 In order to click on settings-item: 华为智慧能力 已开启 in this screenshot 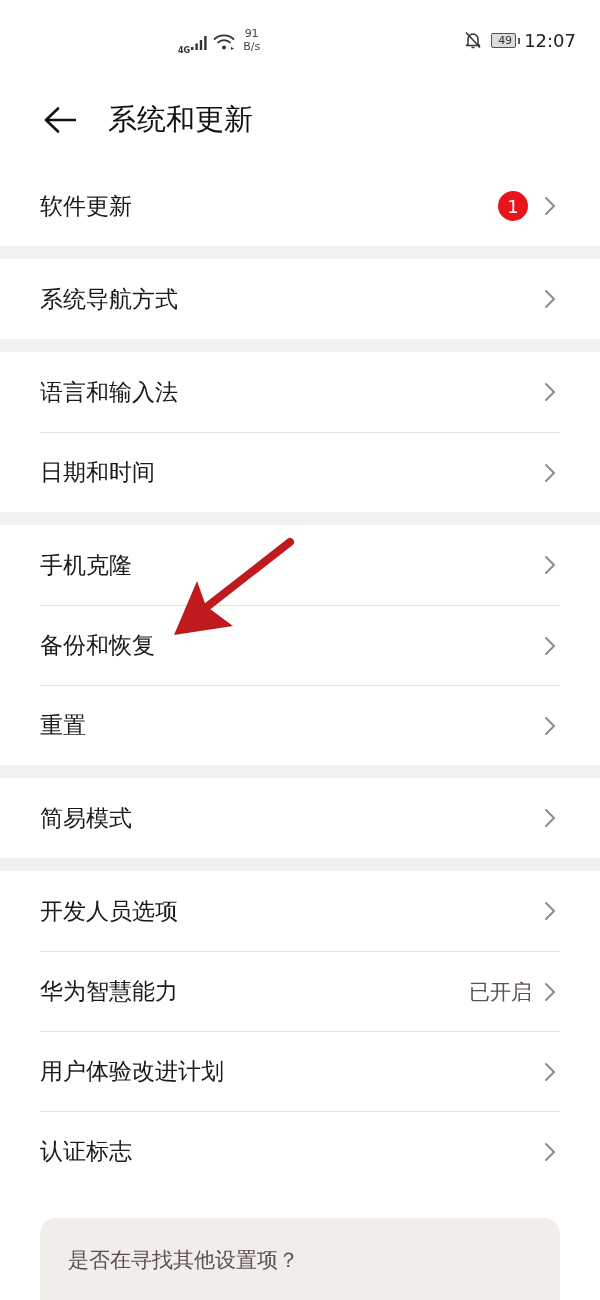, I will do `click(300, 991)`.